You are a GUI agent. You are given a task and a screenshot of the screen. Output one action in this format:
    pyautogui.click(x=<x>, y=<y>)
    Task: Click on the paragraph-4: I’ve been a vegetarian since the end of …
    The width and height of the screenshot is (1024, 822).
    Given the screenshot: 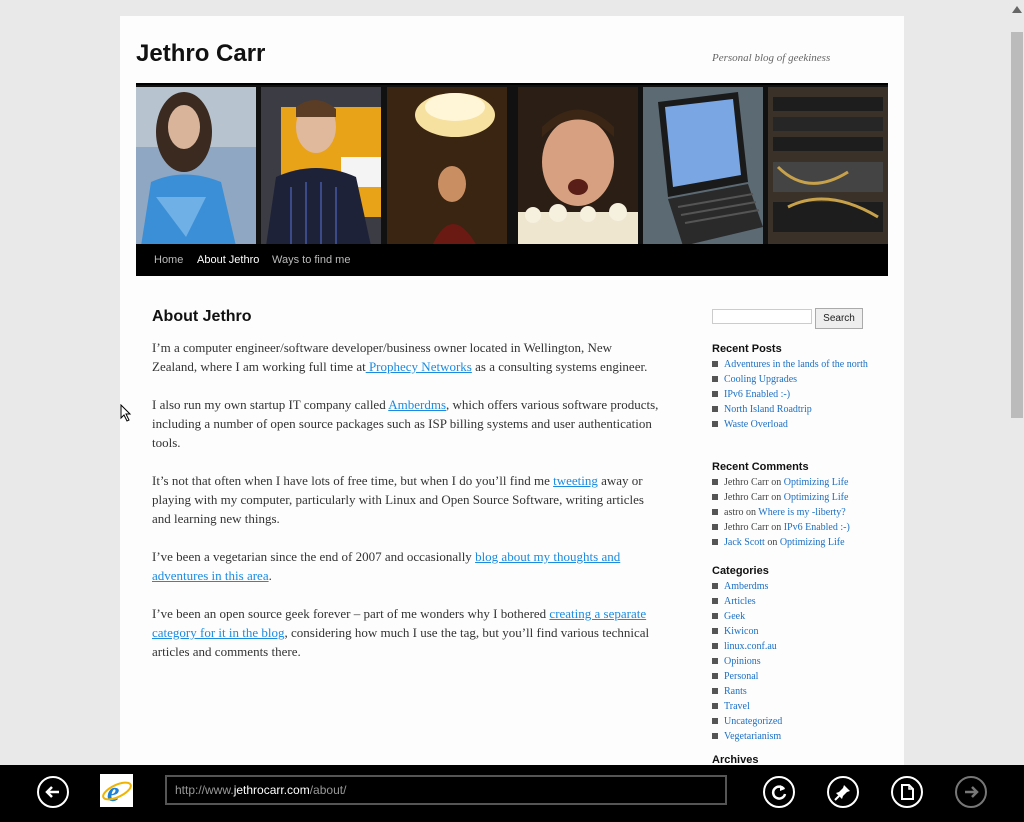 What is the action you would take?
    pyautogui.click(x=406, y=566)
    